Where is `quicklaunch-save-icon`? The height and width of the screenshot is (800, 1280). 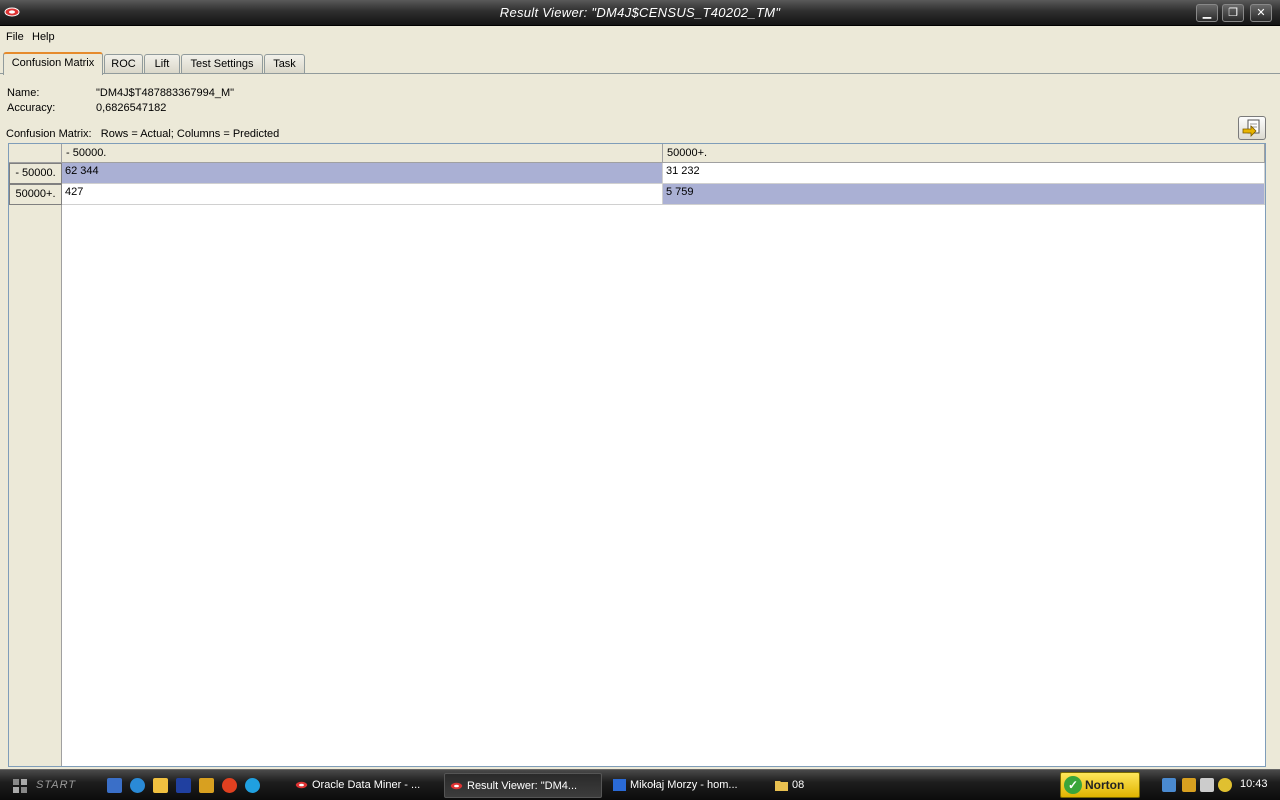 quicklaunch-save-icon is located at coordinates (183, 785).